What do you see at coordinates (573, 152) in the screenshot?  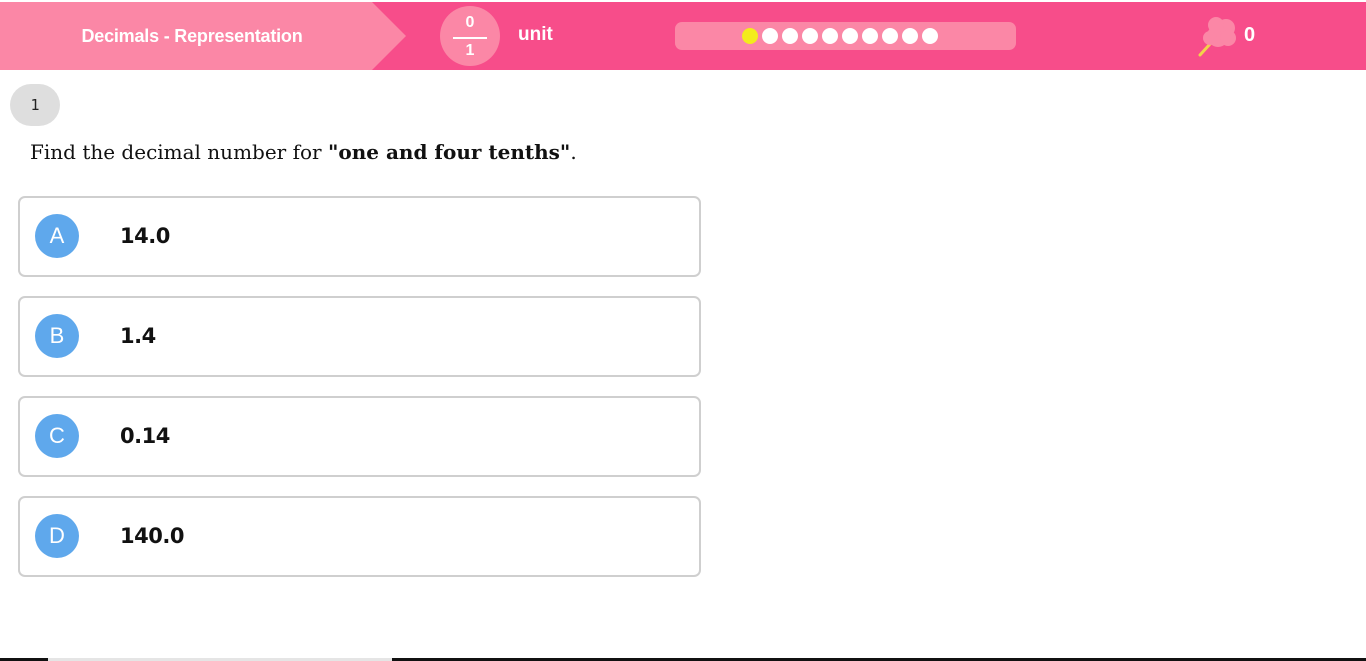 I see `question-text-end: .` at bounding box center [573, 152].